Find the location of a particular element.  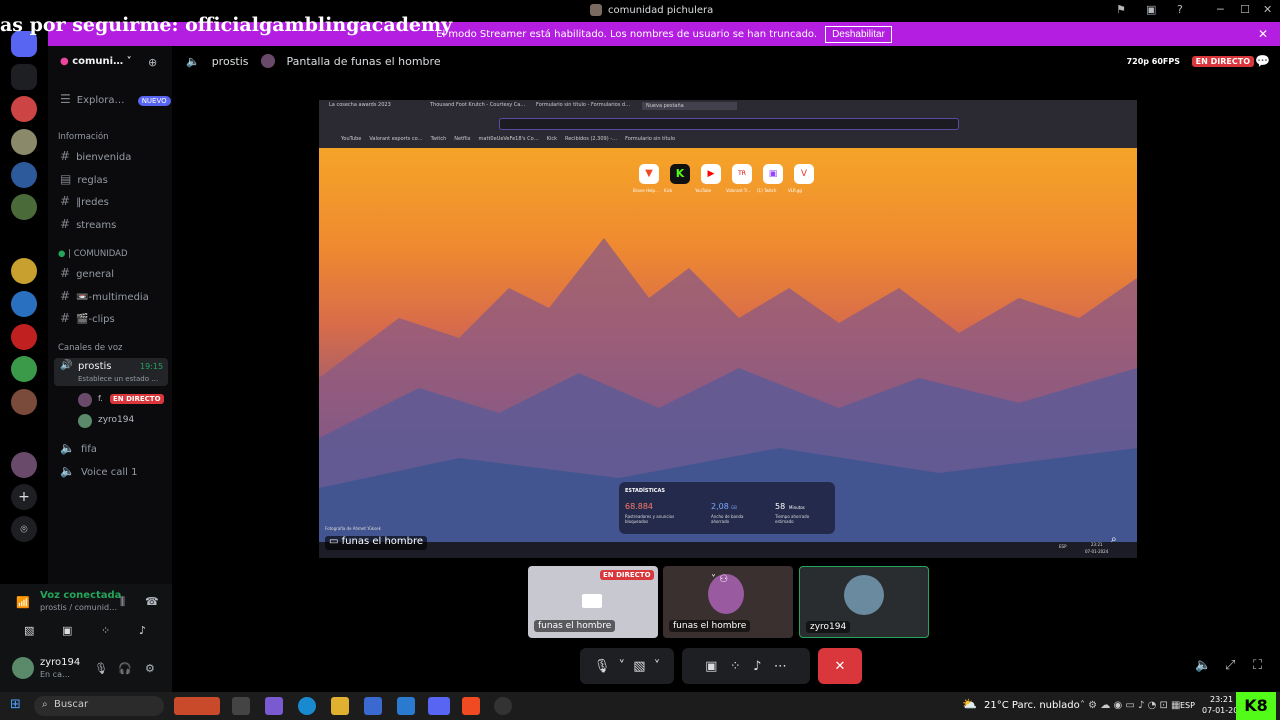

user-avatar is located at coordinates (23, 668).